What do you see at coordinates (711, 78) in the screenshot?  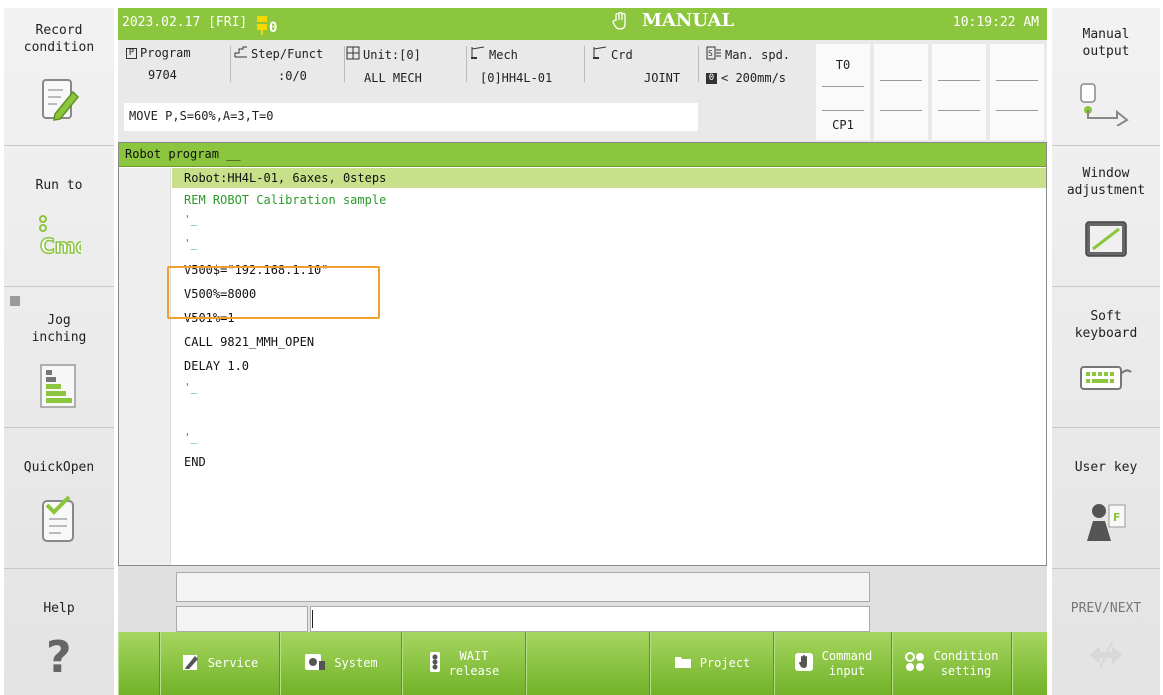 I see `speed-level: 0` at bounding box center [711, 78].